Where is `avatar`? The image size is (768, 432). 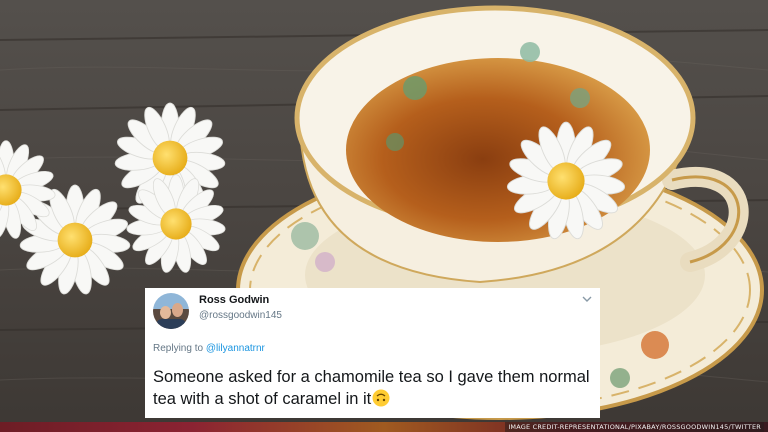 avatar is located at coordinates (171, 311).